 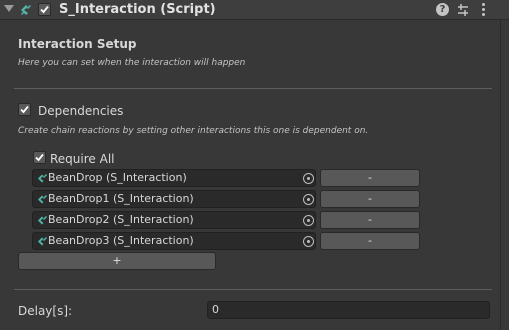 I want to click on dependency-row: BeanDrop1 (S_Interaction) -, so click(x=226, y=199).